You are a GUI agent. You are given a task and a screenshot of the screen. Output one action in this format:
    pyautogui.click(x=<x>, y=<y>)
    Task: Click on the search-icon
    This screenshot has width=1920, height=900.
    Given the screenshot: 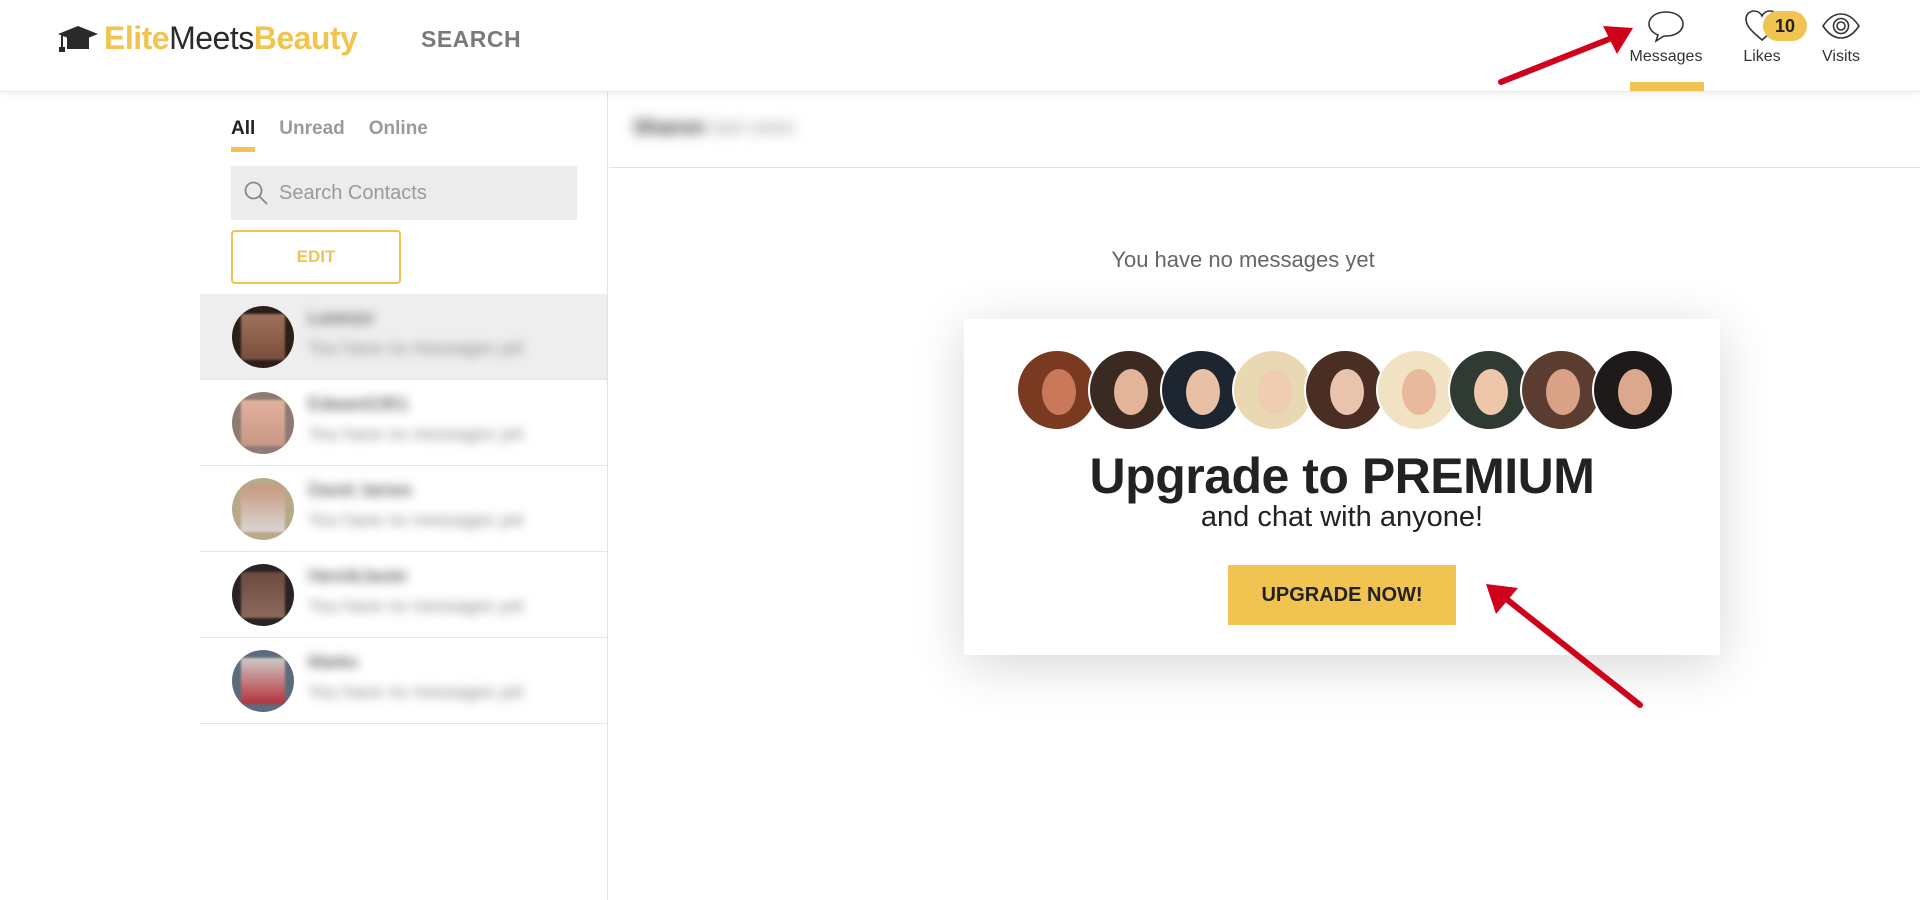 What is the action you would take?
    pyautogui.click(x=256, y=193)
    